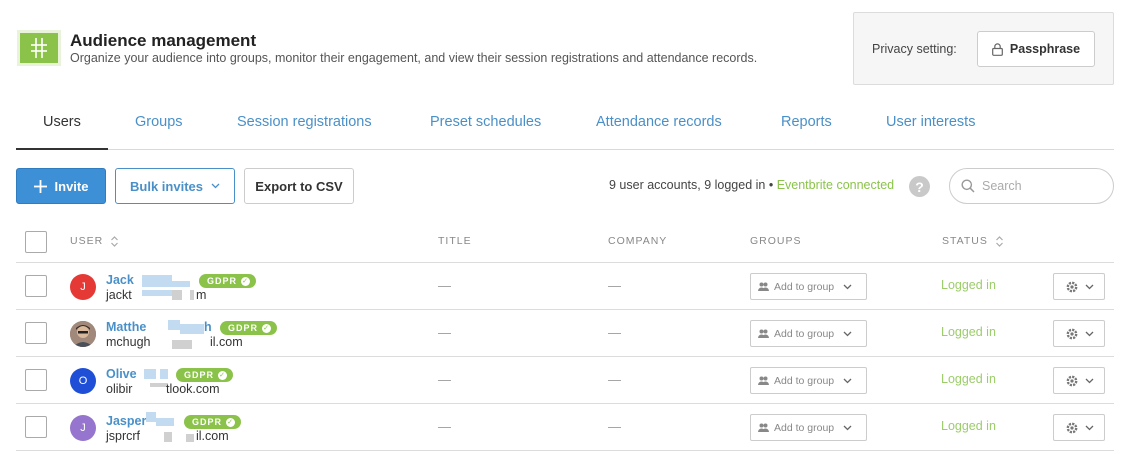  I want to click on tab-reports: Reports, so click(806, 122).